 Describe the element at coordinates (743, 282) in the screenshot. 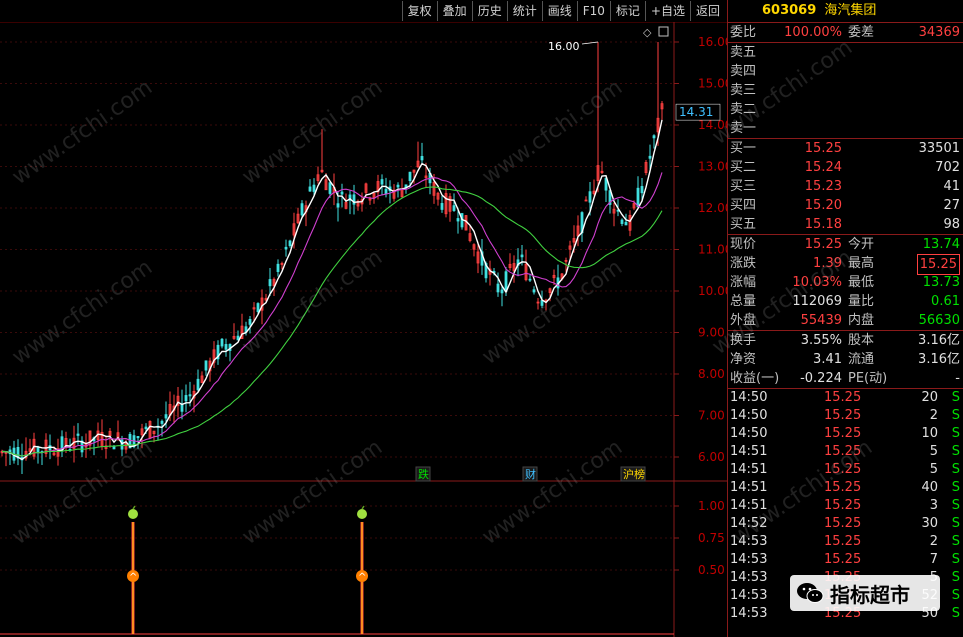

I see `quote-label: 涨幅` at that location.